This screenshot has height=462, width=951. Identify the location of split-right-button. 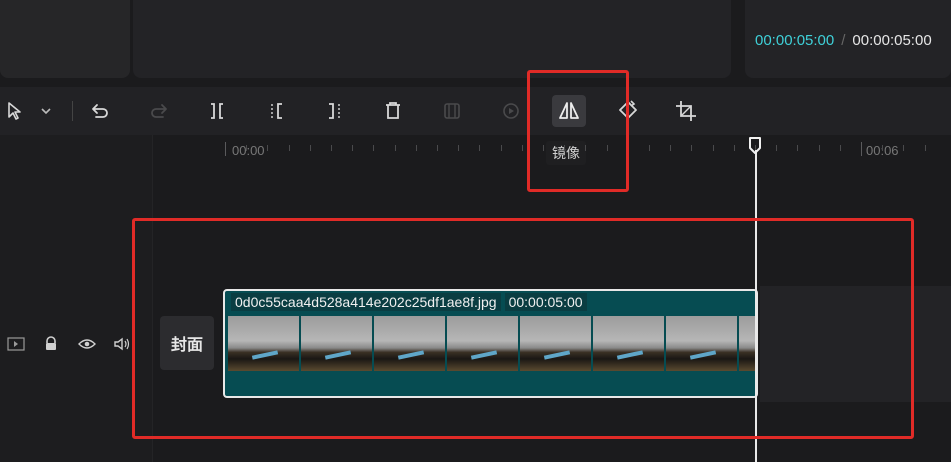
(335, 111).